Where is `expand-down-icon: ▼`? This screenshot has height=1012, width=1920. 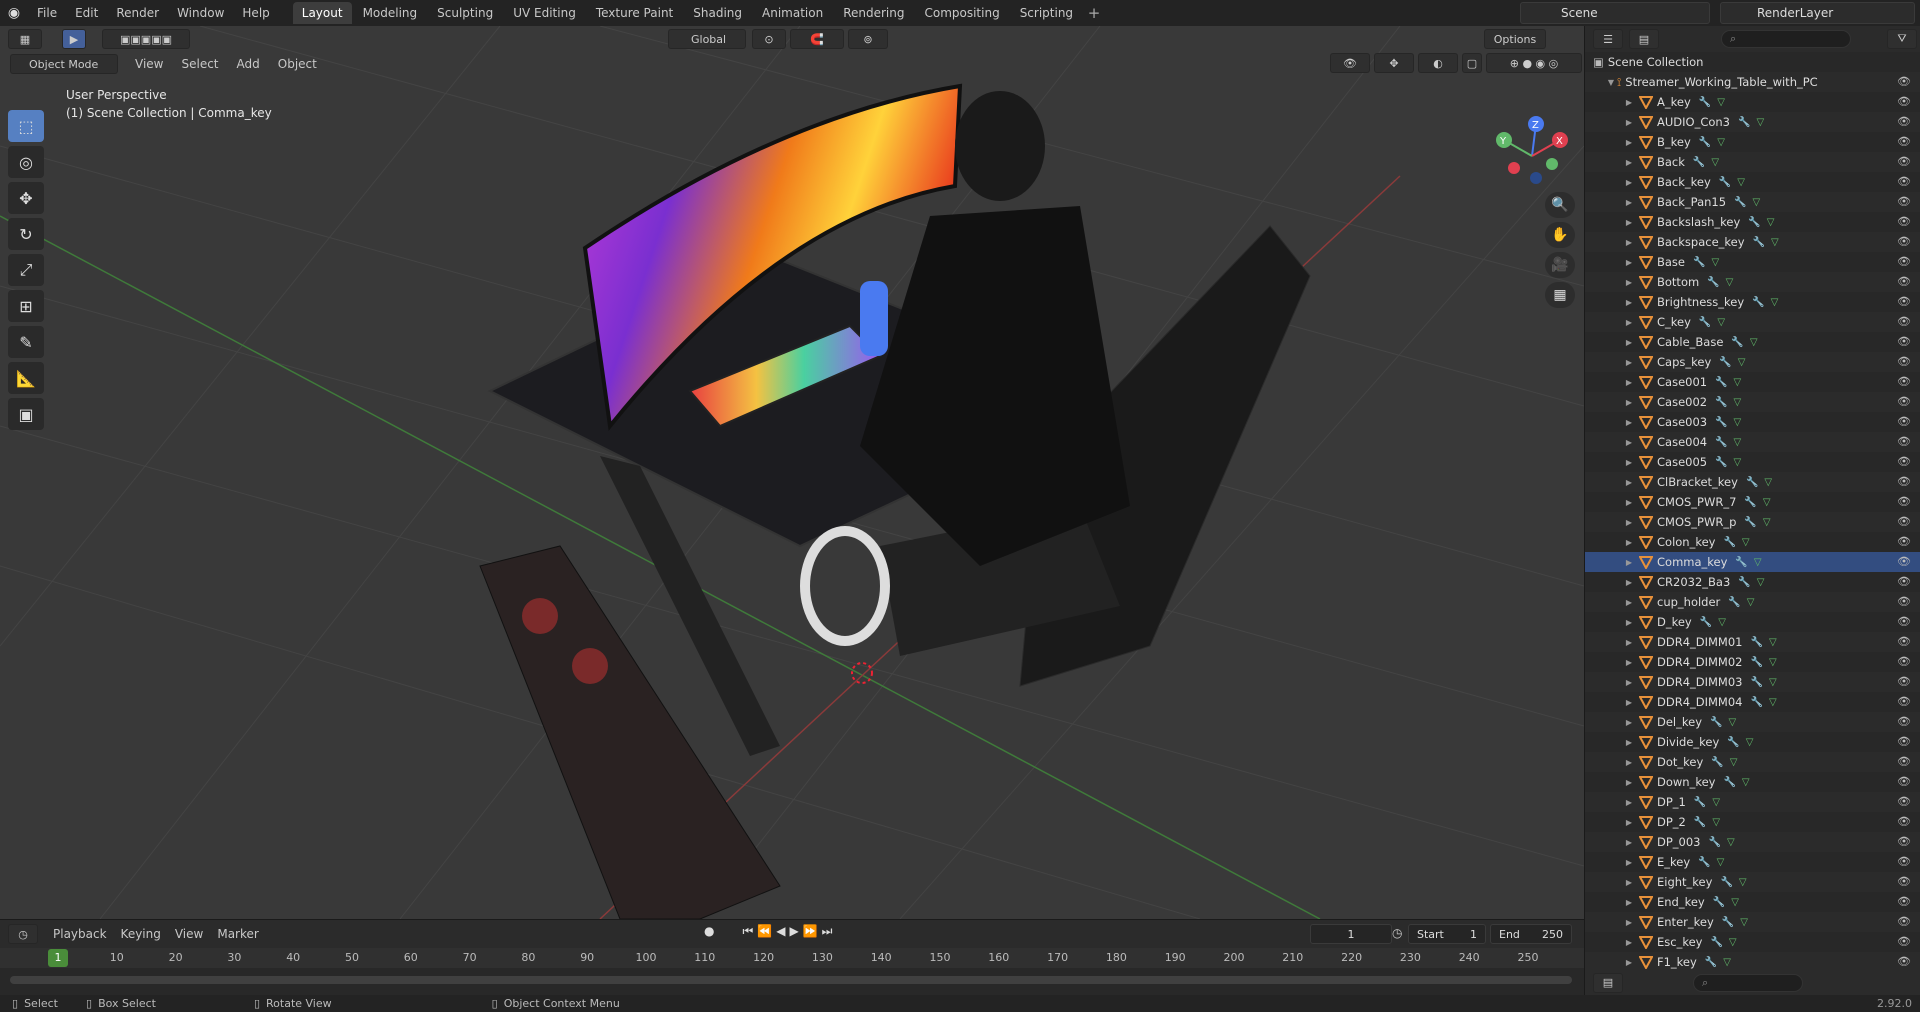 expand-down-icon: ▼ is located at coordinates (1611, 82).